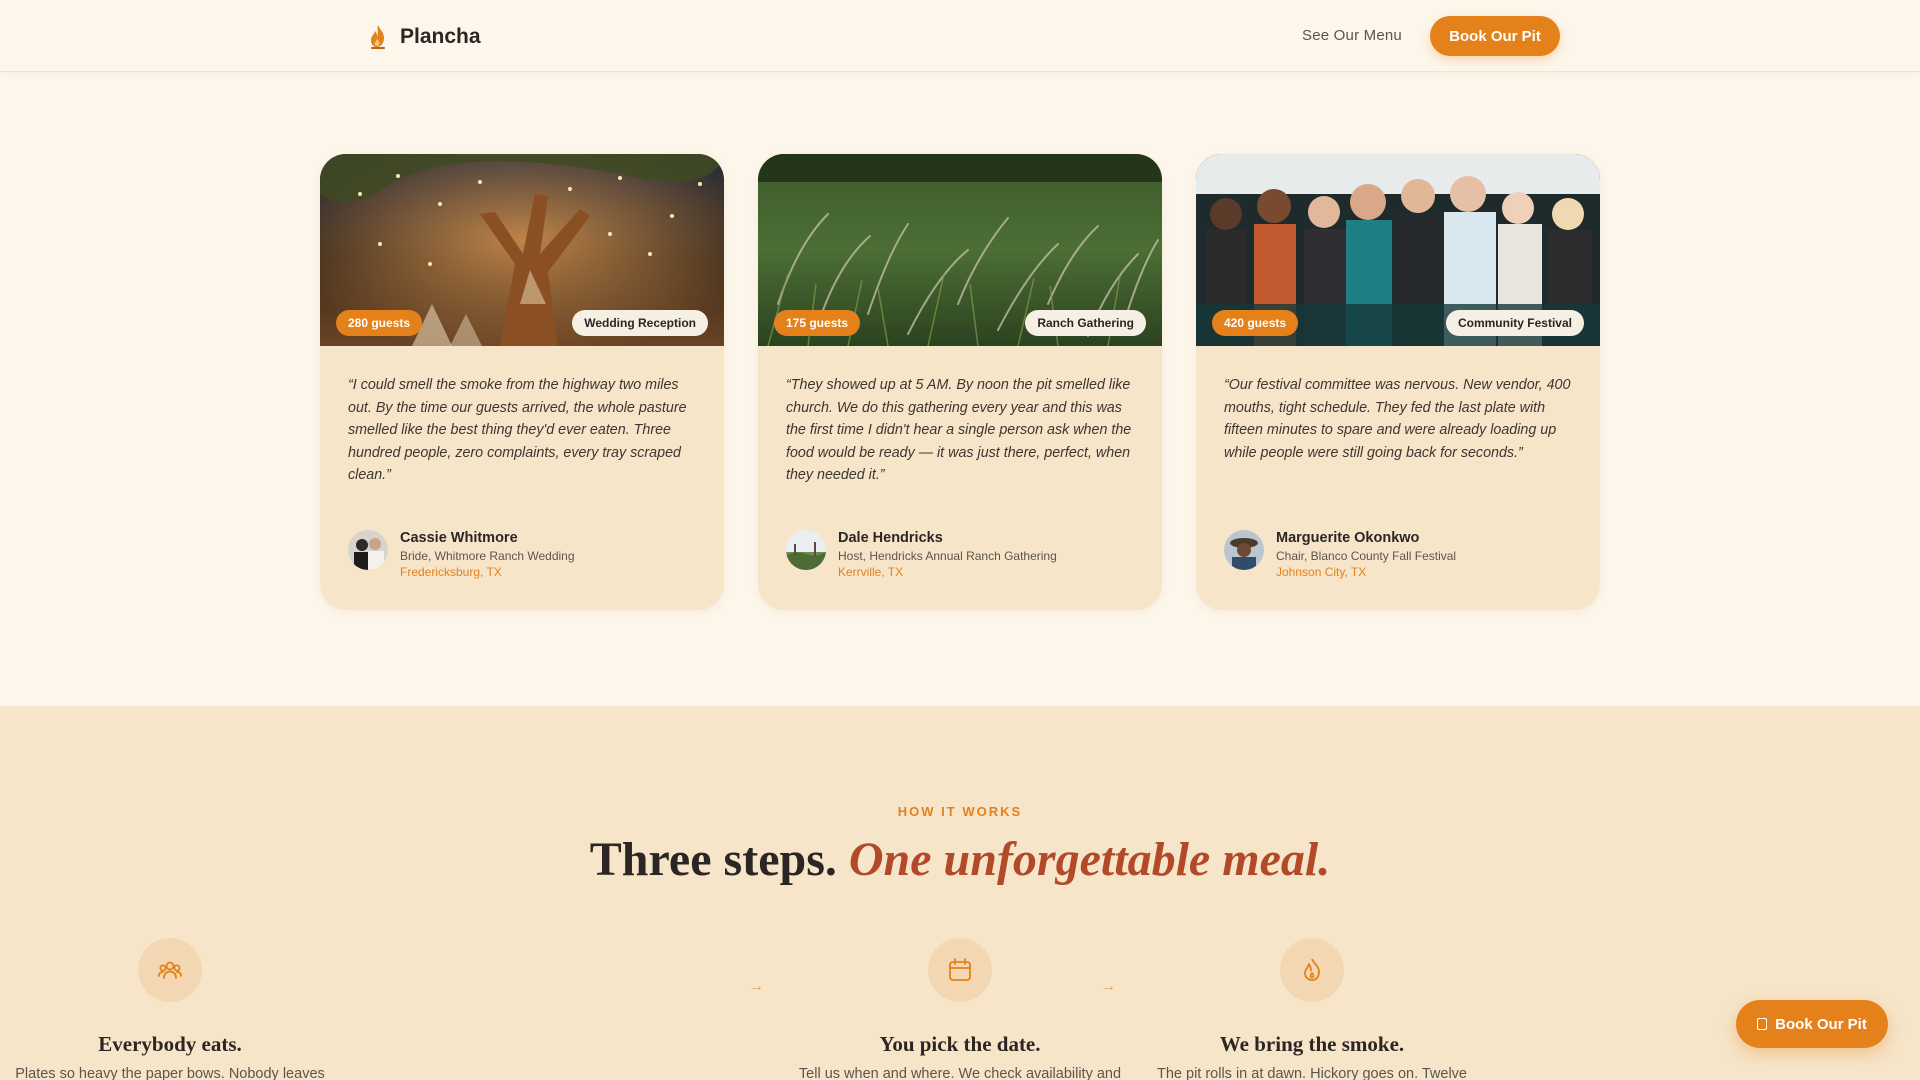 Image resolution: width=1920 pixels, height=1080 pixels. I want to click on author-location: Fredericksburg, TX, so click(451, 572).